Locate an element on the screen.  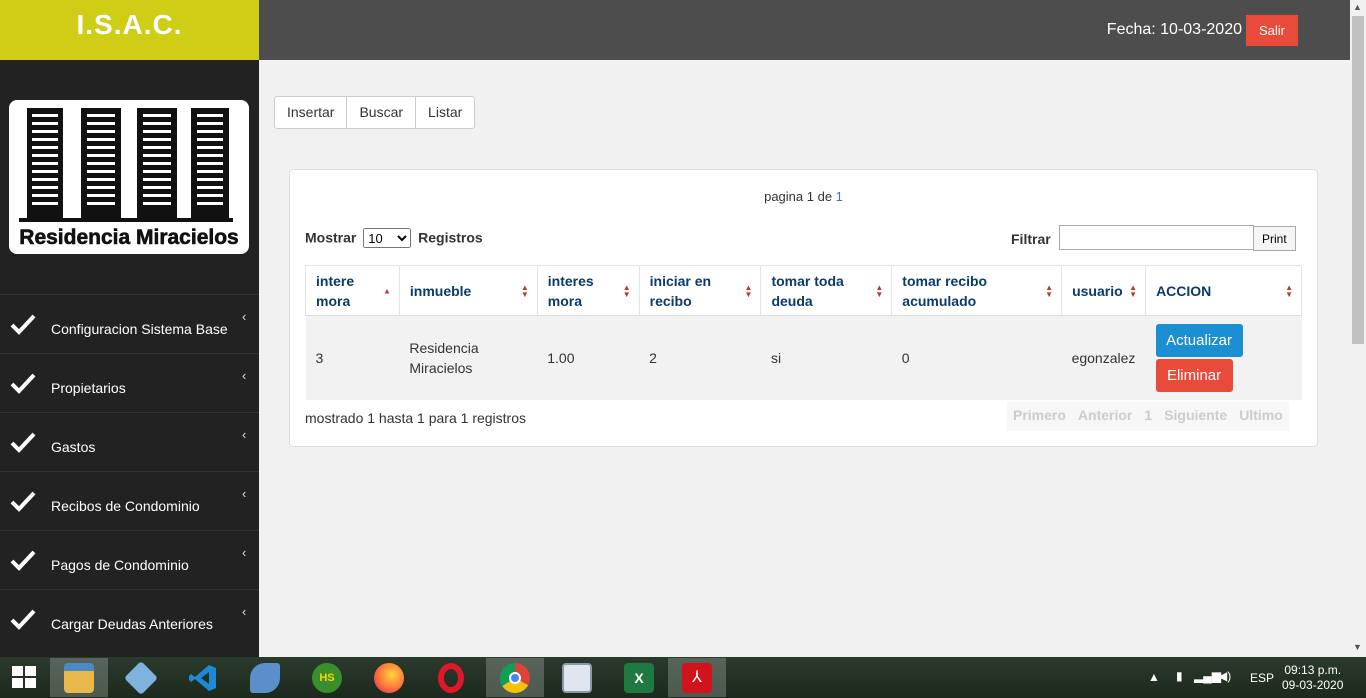
virtualbox-icon is located at coordinates (141, 677).